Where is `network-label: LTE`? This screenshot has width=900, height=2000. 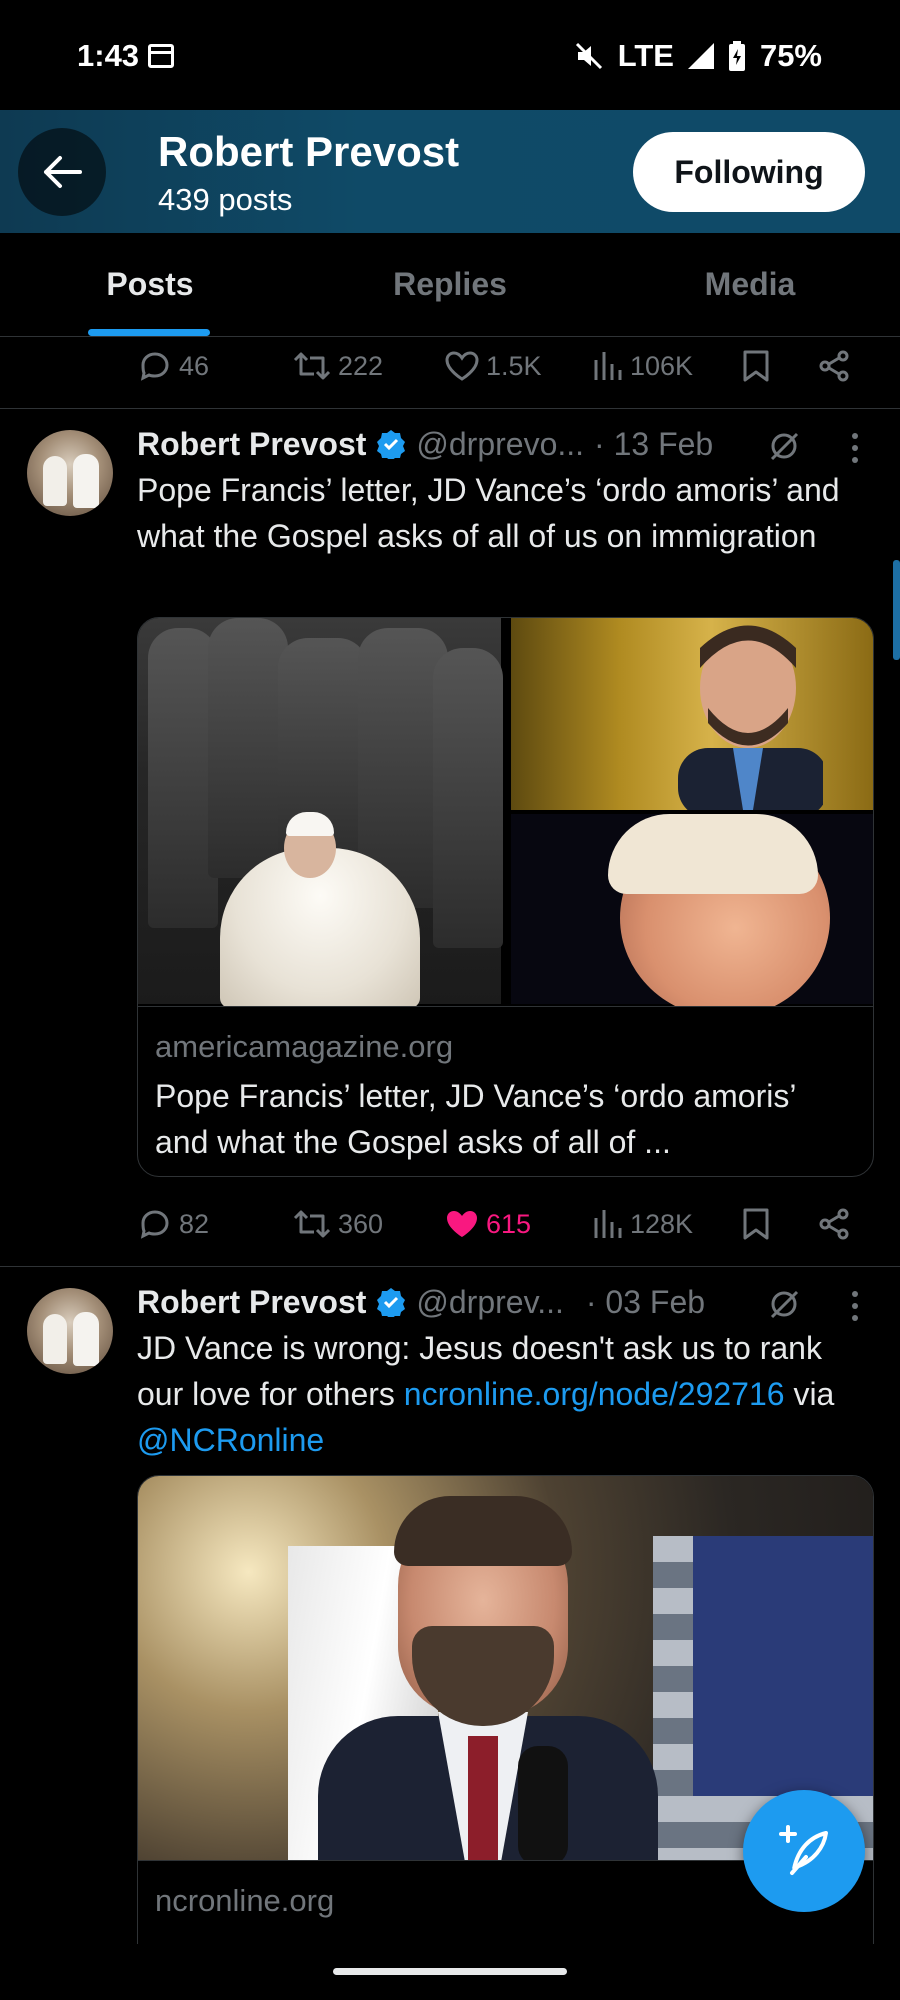 network-label: LTE is located at coordinates (645, 55).